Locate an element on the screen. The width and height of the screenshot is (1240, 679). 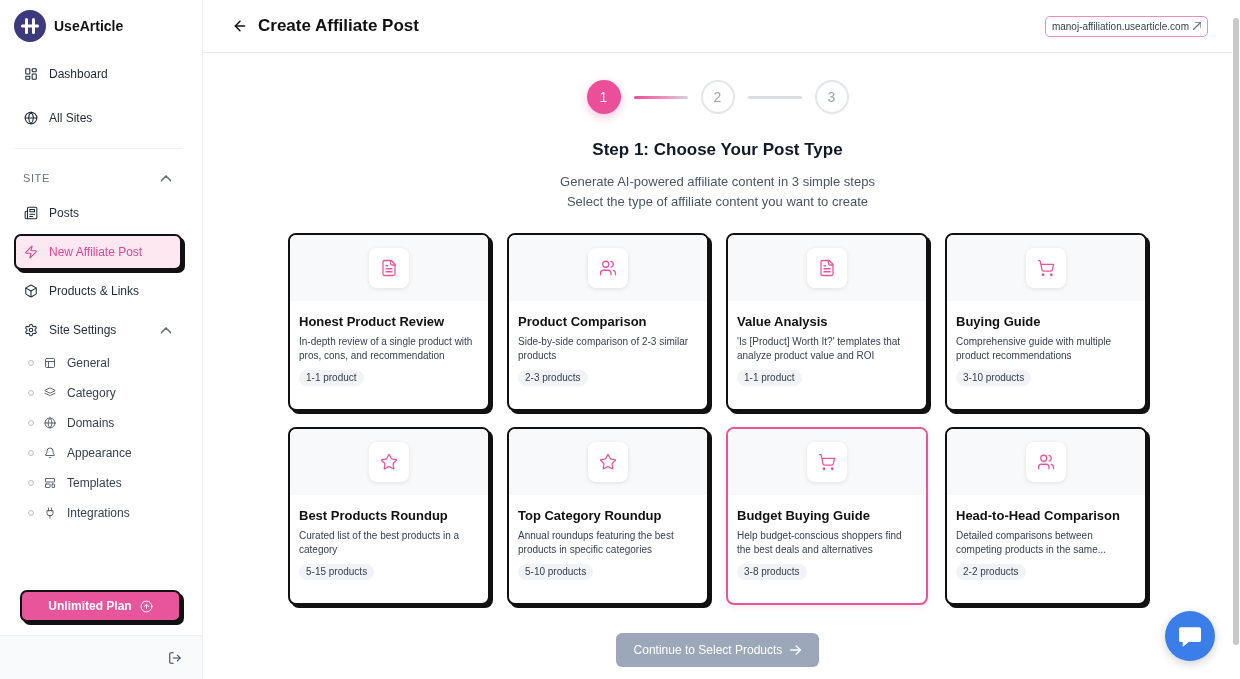
card-title: Buying Guide is located at coordinates (998, 322).